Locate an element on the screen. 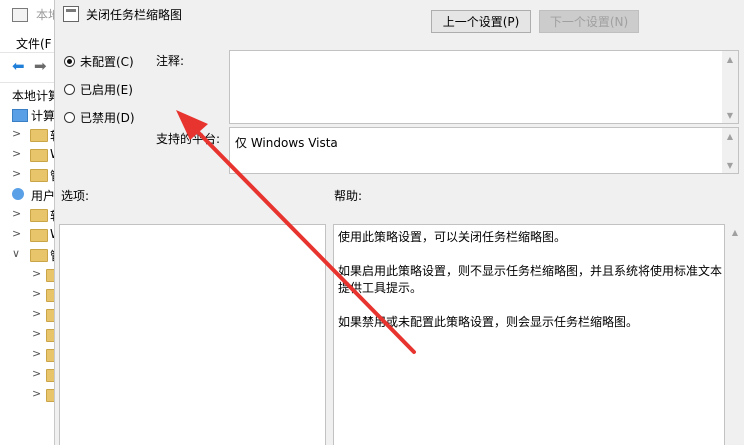  radio-label: 未配置(C) is located at coordinates (107, 61).